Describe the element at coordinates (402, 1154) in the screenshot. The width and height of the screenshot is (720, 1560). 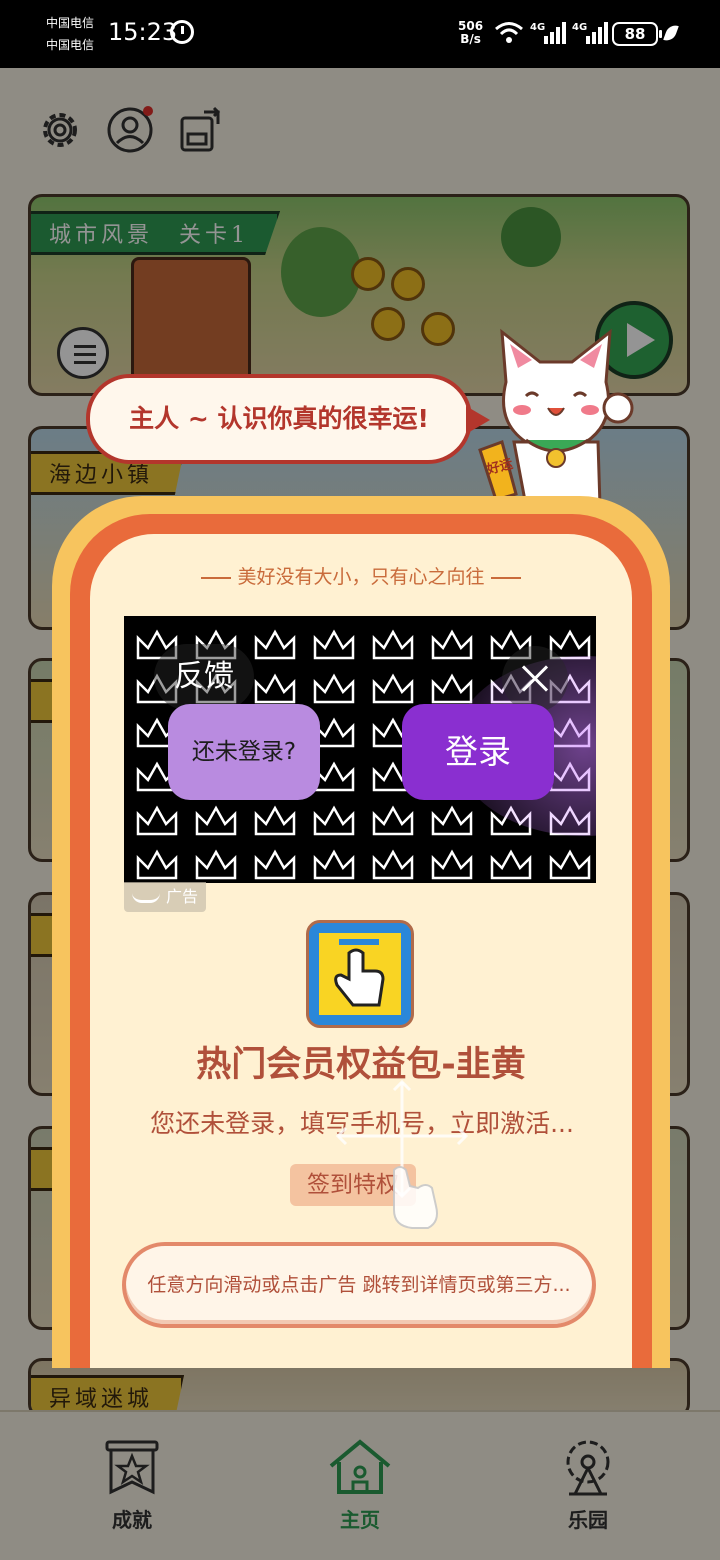
I see `swipe-gesture-hand-icon` at that location.